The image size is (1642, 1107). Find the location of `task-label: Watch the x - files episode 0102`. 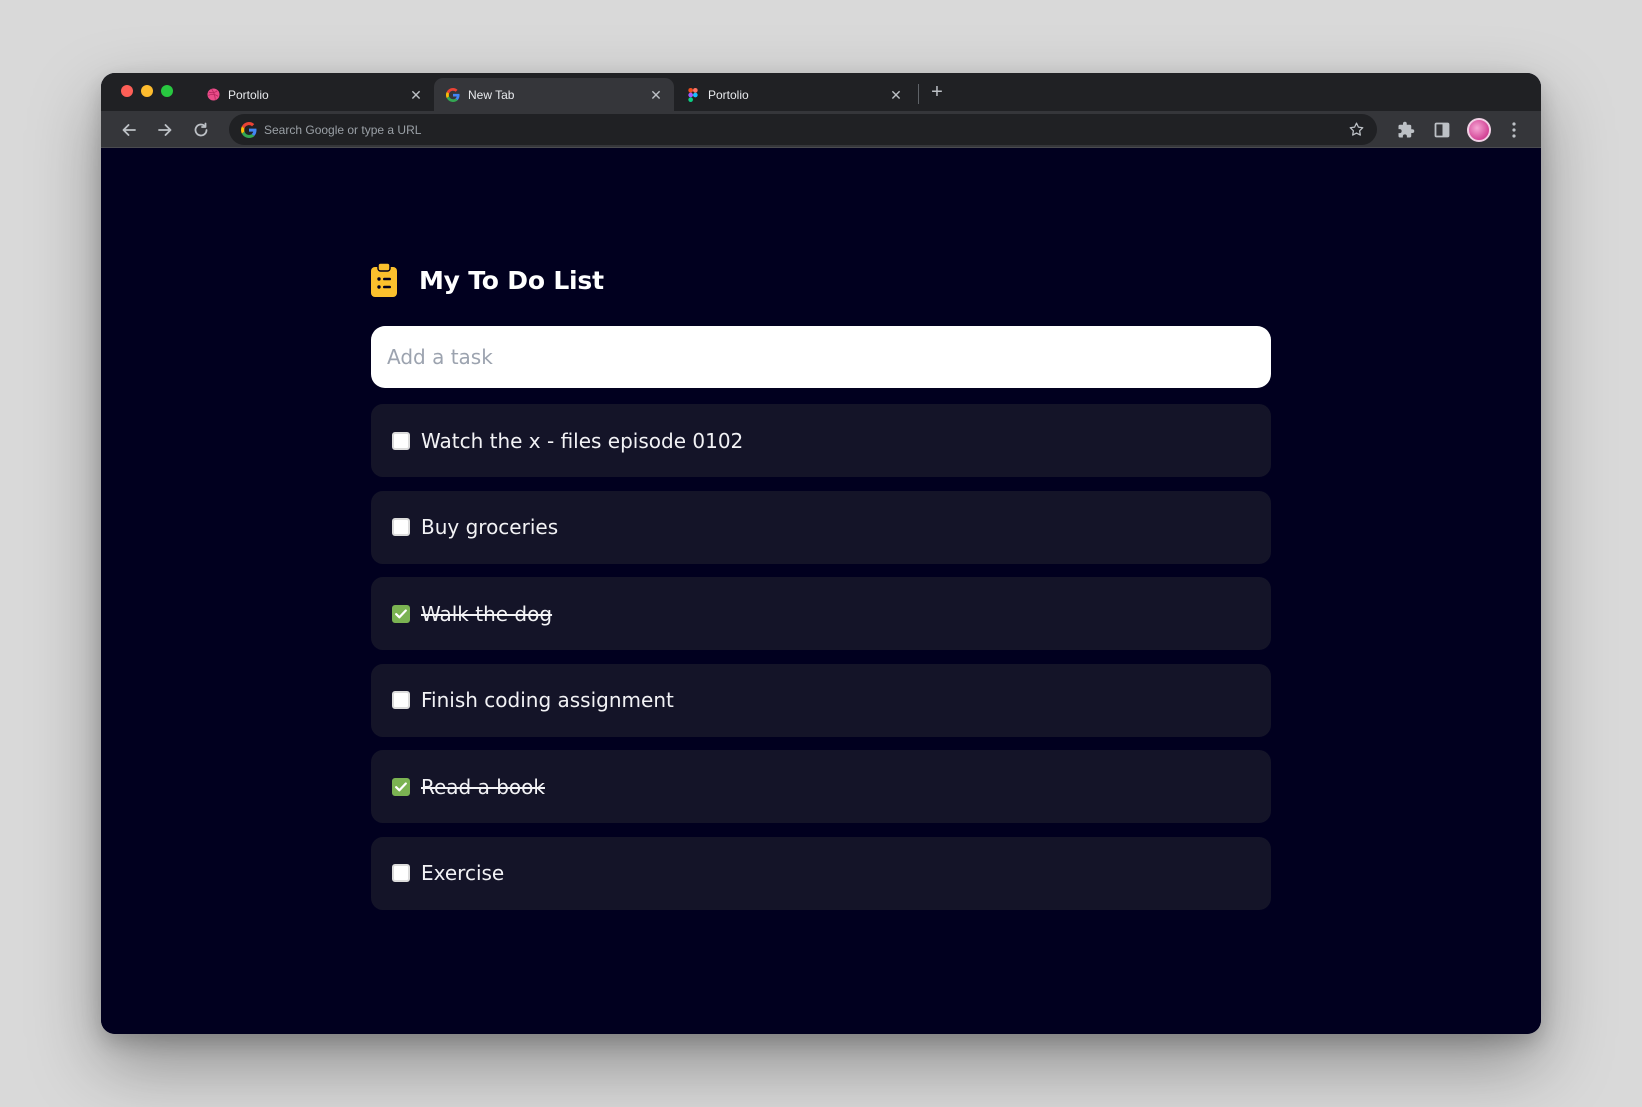

task-label: Watch the x - files episode 0102 is located at coordinates (582, 440).